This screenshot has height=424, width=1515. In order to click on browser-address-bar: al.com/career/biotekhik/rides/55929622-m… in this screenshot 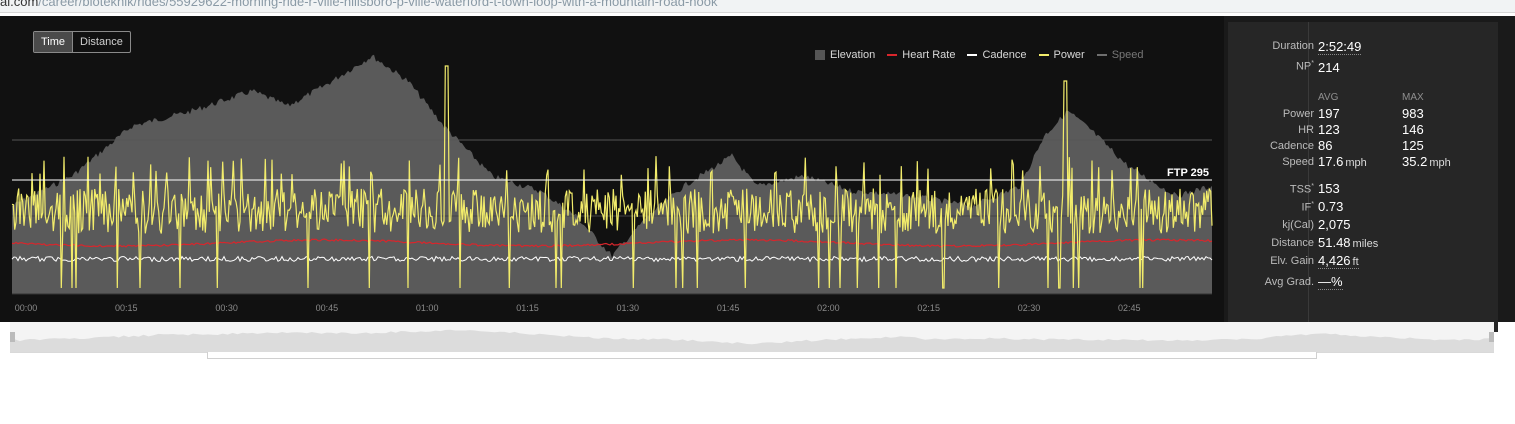, I will do `click(757, 6)`.